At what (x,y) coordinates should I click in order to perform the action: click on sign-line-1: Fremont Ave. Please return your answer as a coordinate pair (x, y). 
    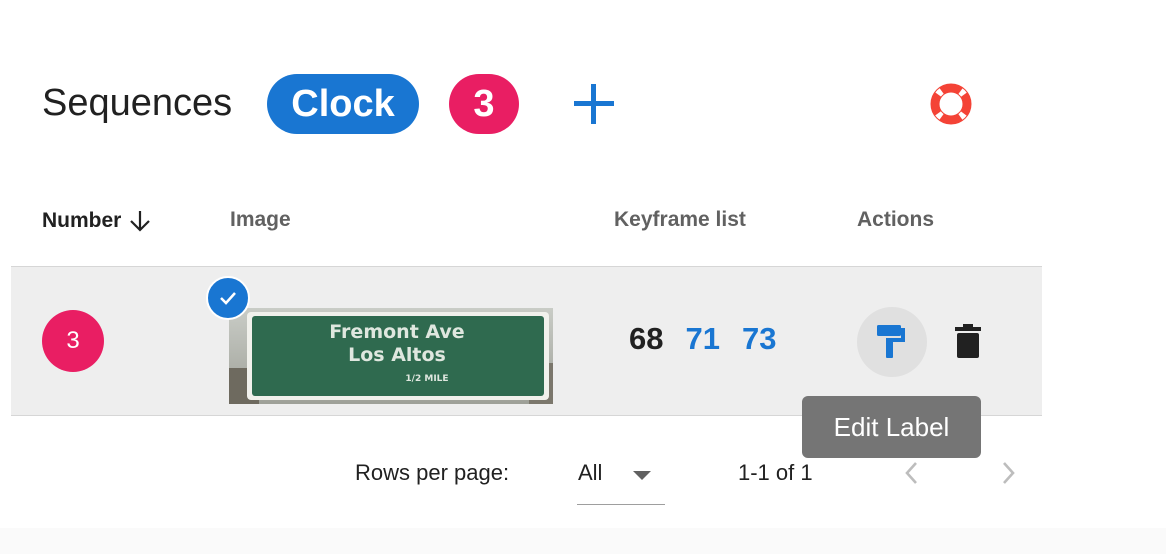
    Looking at the image, I should click on (396, 332).